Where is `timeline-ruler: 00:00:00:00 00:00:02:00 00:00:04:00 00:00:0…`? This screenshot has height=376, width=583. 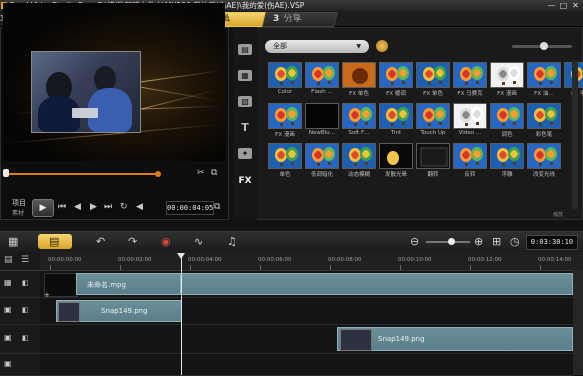 timeline-ruler: 00:00:00:00 00:00:02:00 00:00:04:00 00:00:0… is located at coordinates (311, 261).